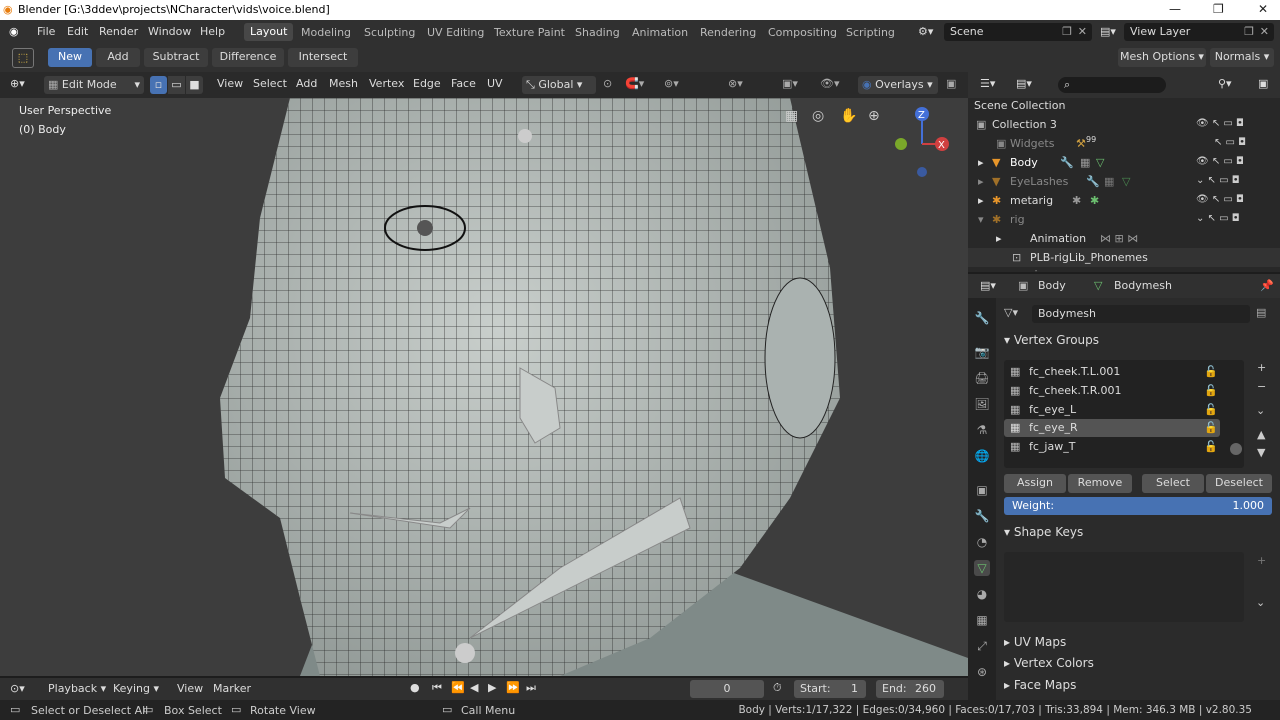 Image resolution: width=1280 pixels, height=720 pixels. I want to click on menu-help: Help, so click(212, 31).